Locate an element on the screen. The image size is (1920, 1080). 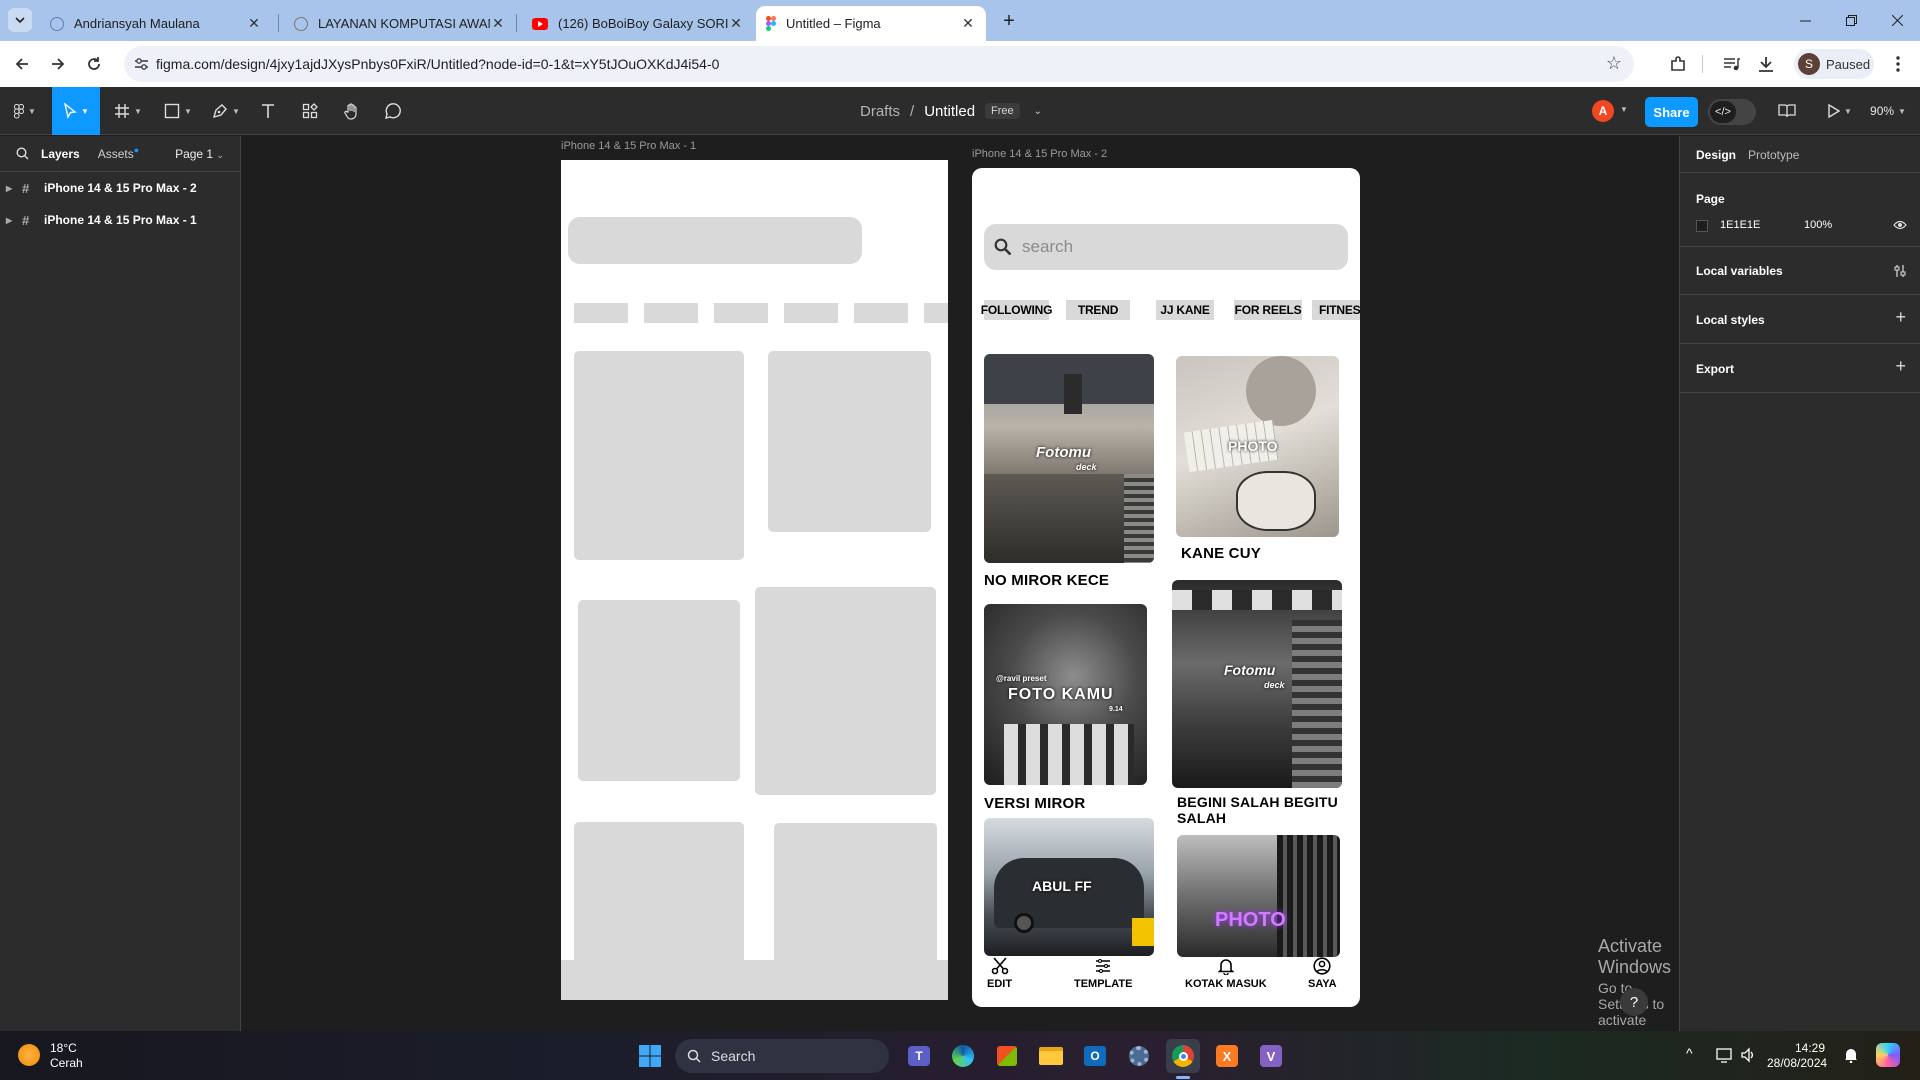
share-button: Share is located at coordinates (1671, 112).